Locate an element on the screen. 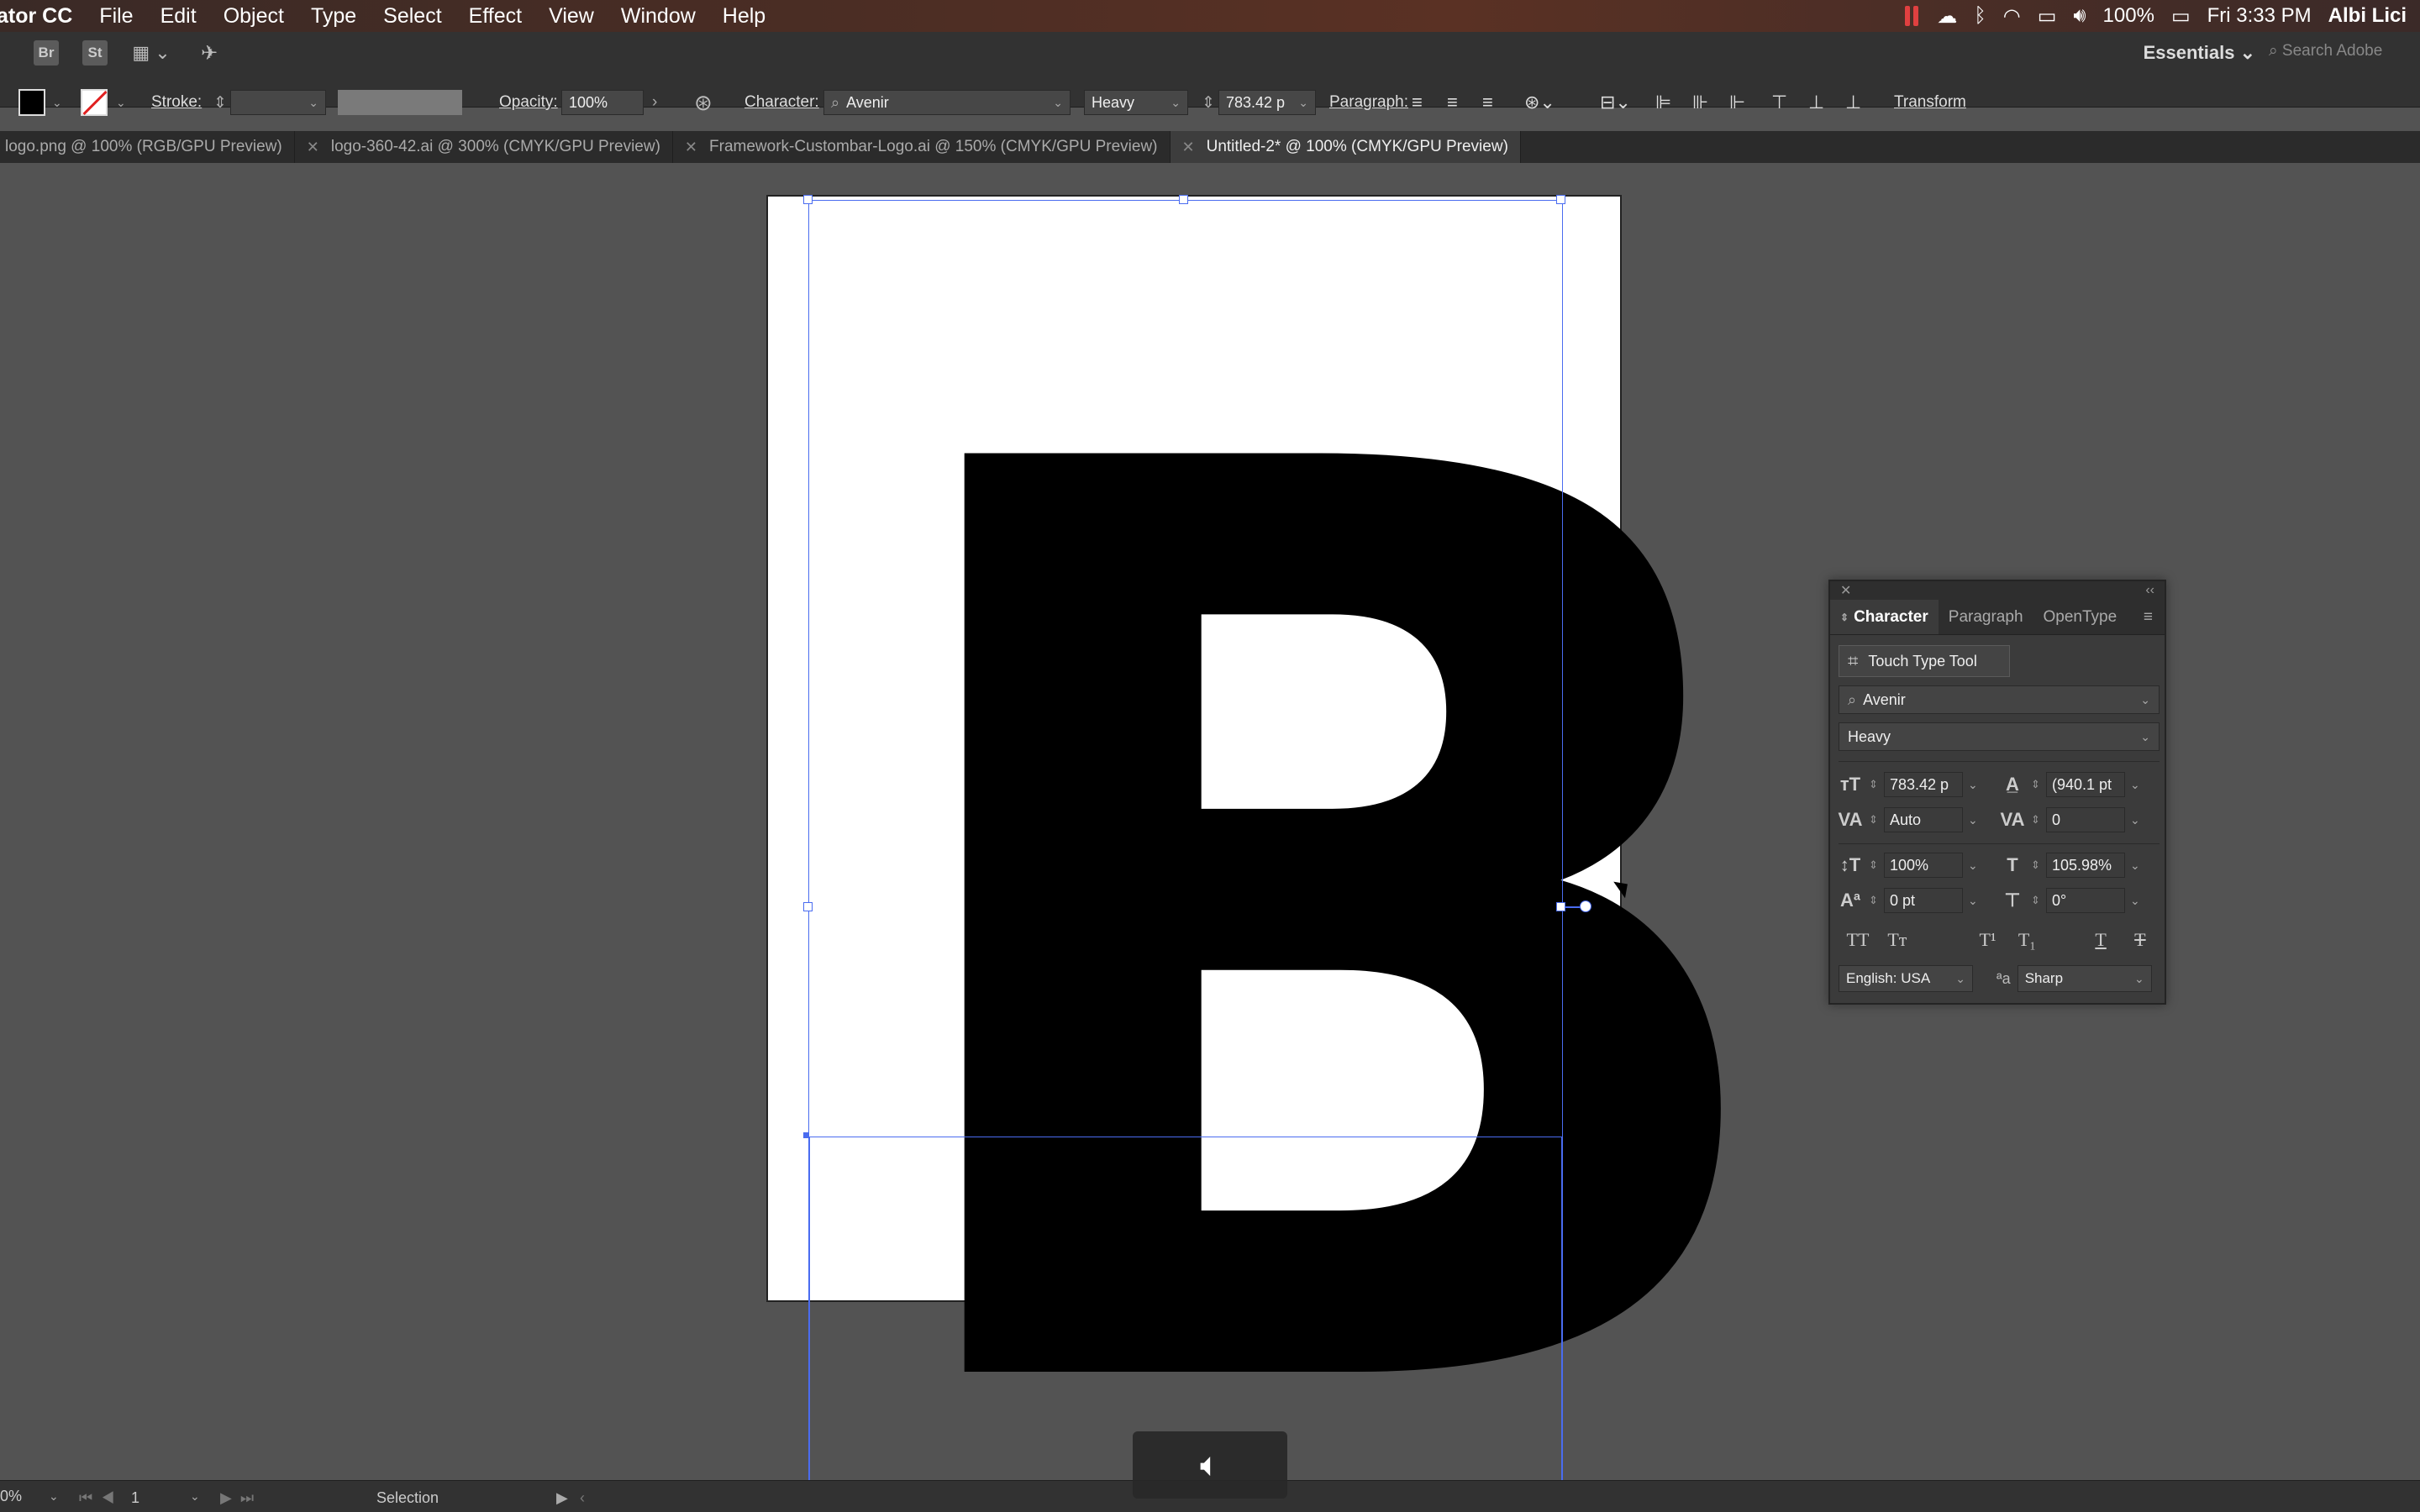 This screenshot has height=1512, width=2420. vertical-scale-field: 100% is located at coordinates (1923, 865).